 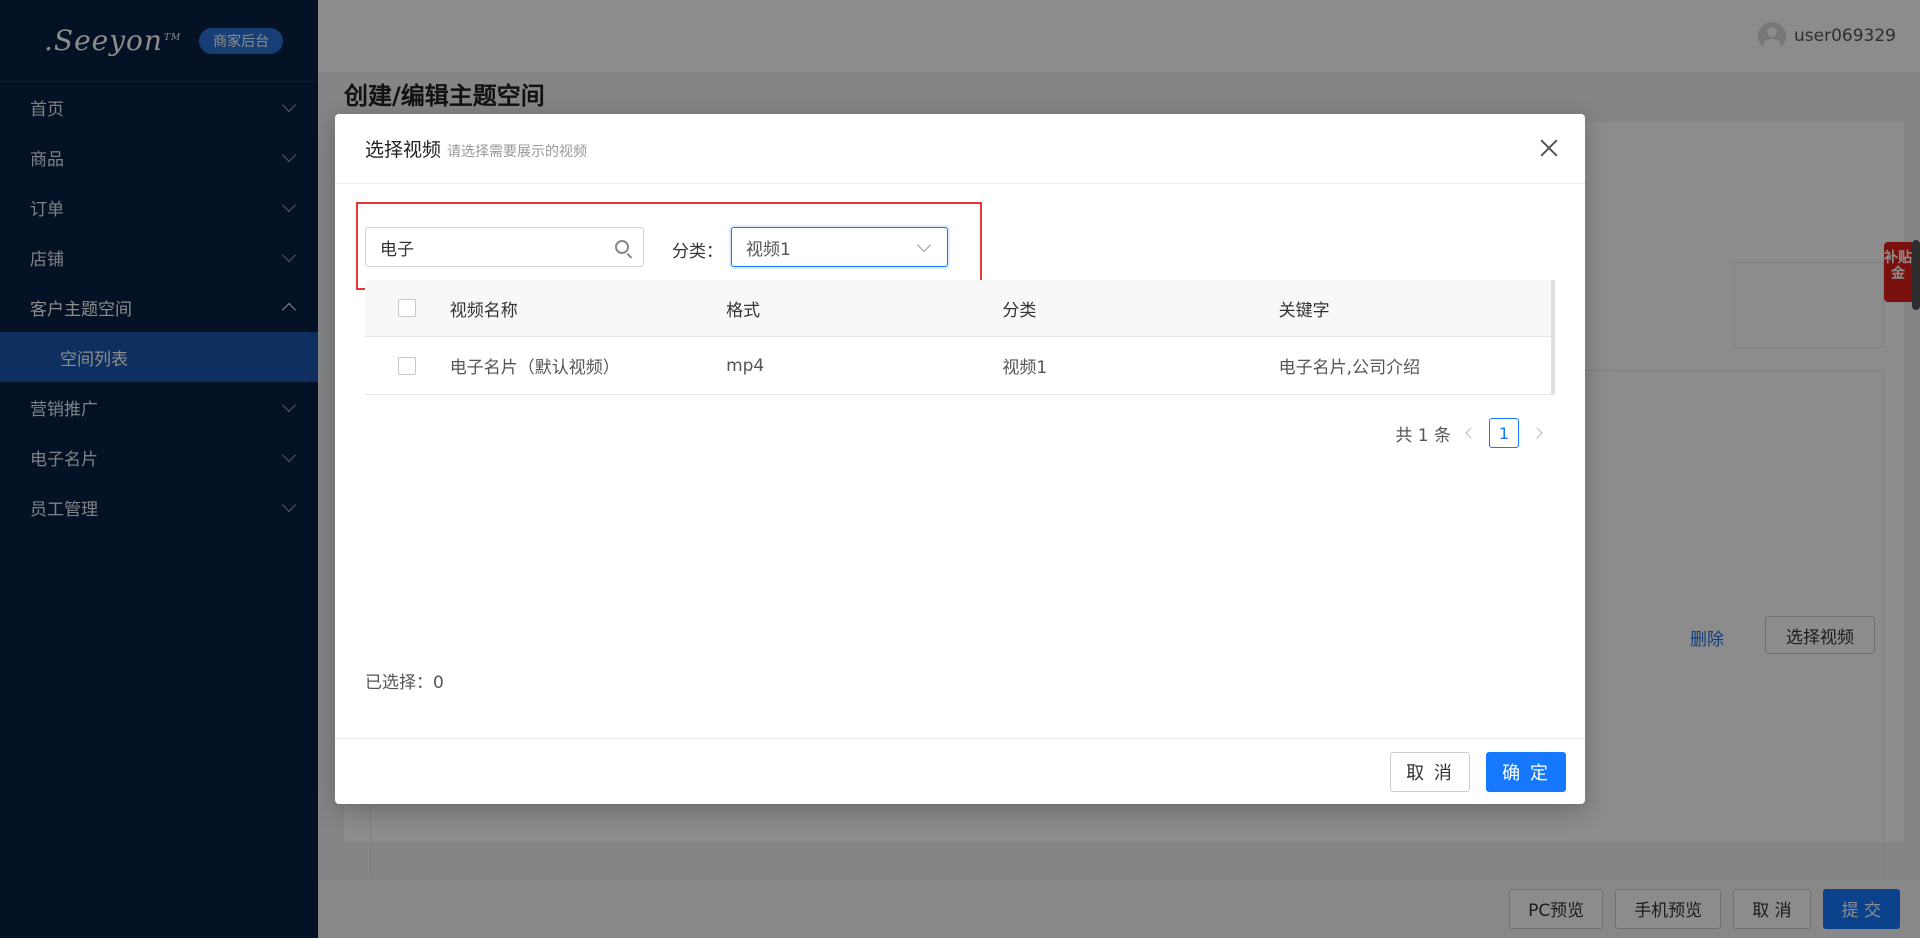 I want to click on modal-subtitle: 请选择需要展示的视频, so click(x=517, y=151).